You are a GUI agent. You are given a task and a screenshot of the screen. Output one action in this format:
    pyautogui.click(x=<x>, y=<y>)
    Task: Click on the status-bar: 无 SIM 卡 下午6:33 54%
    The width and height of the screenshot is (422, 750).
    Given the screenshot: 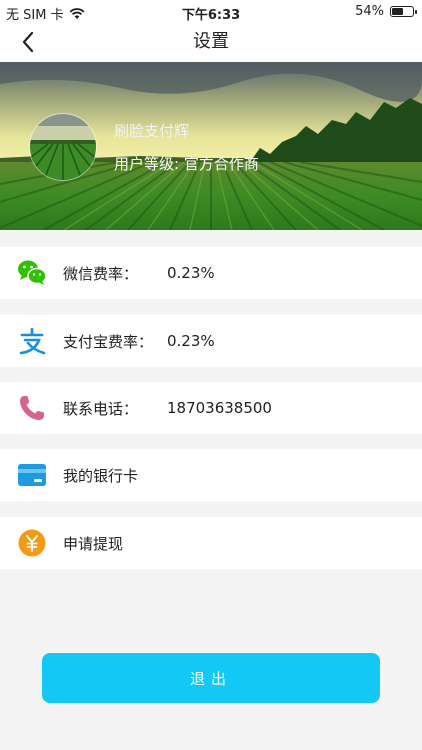 What is the action you would take?
    pyautogui.click(x=211, y=12)
    